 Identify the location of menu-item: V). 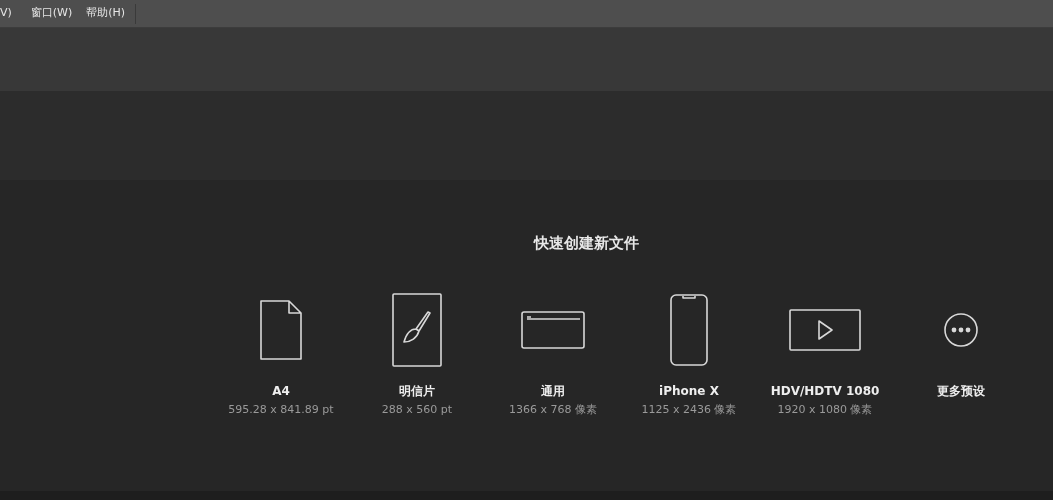
(12, 13).